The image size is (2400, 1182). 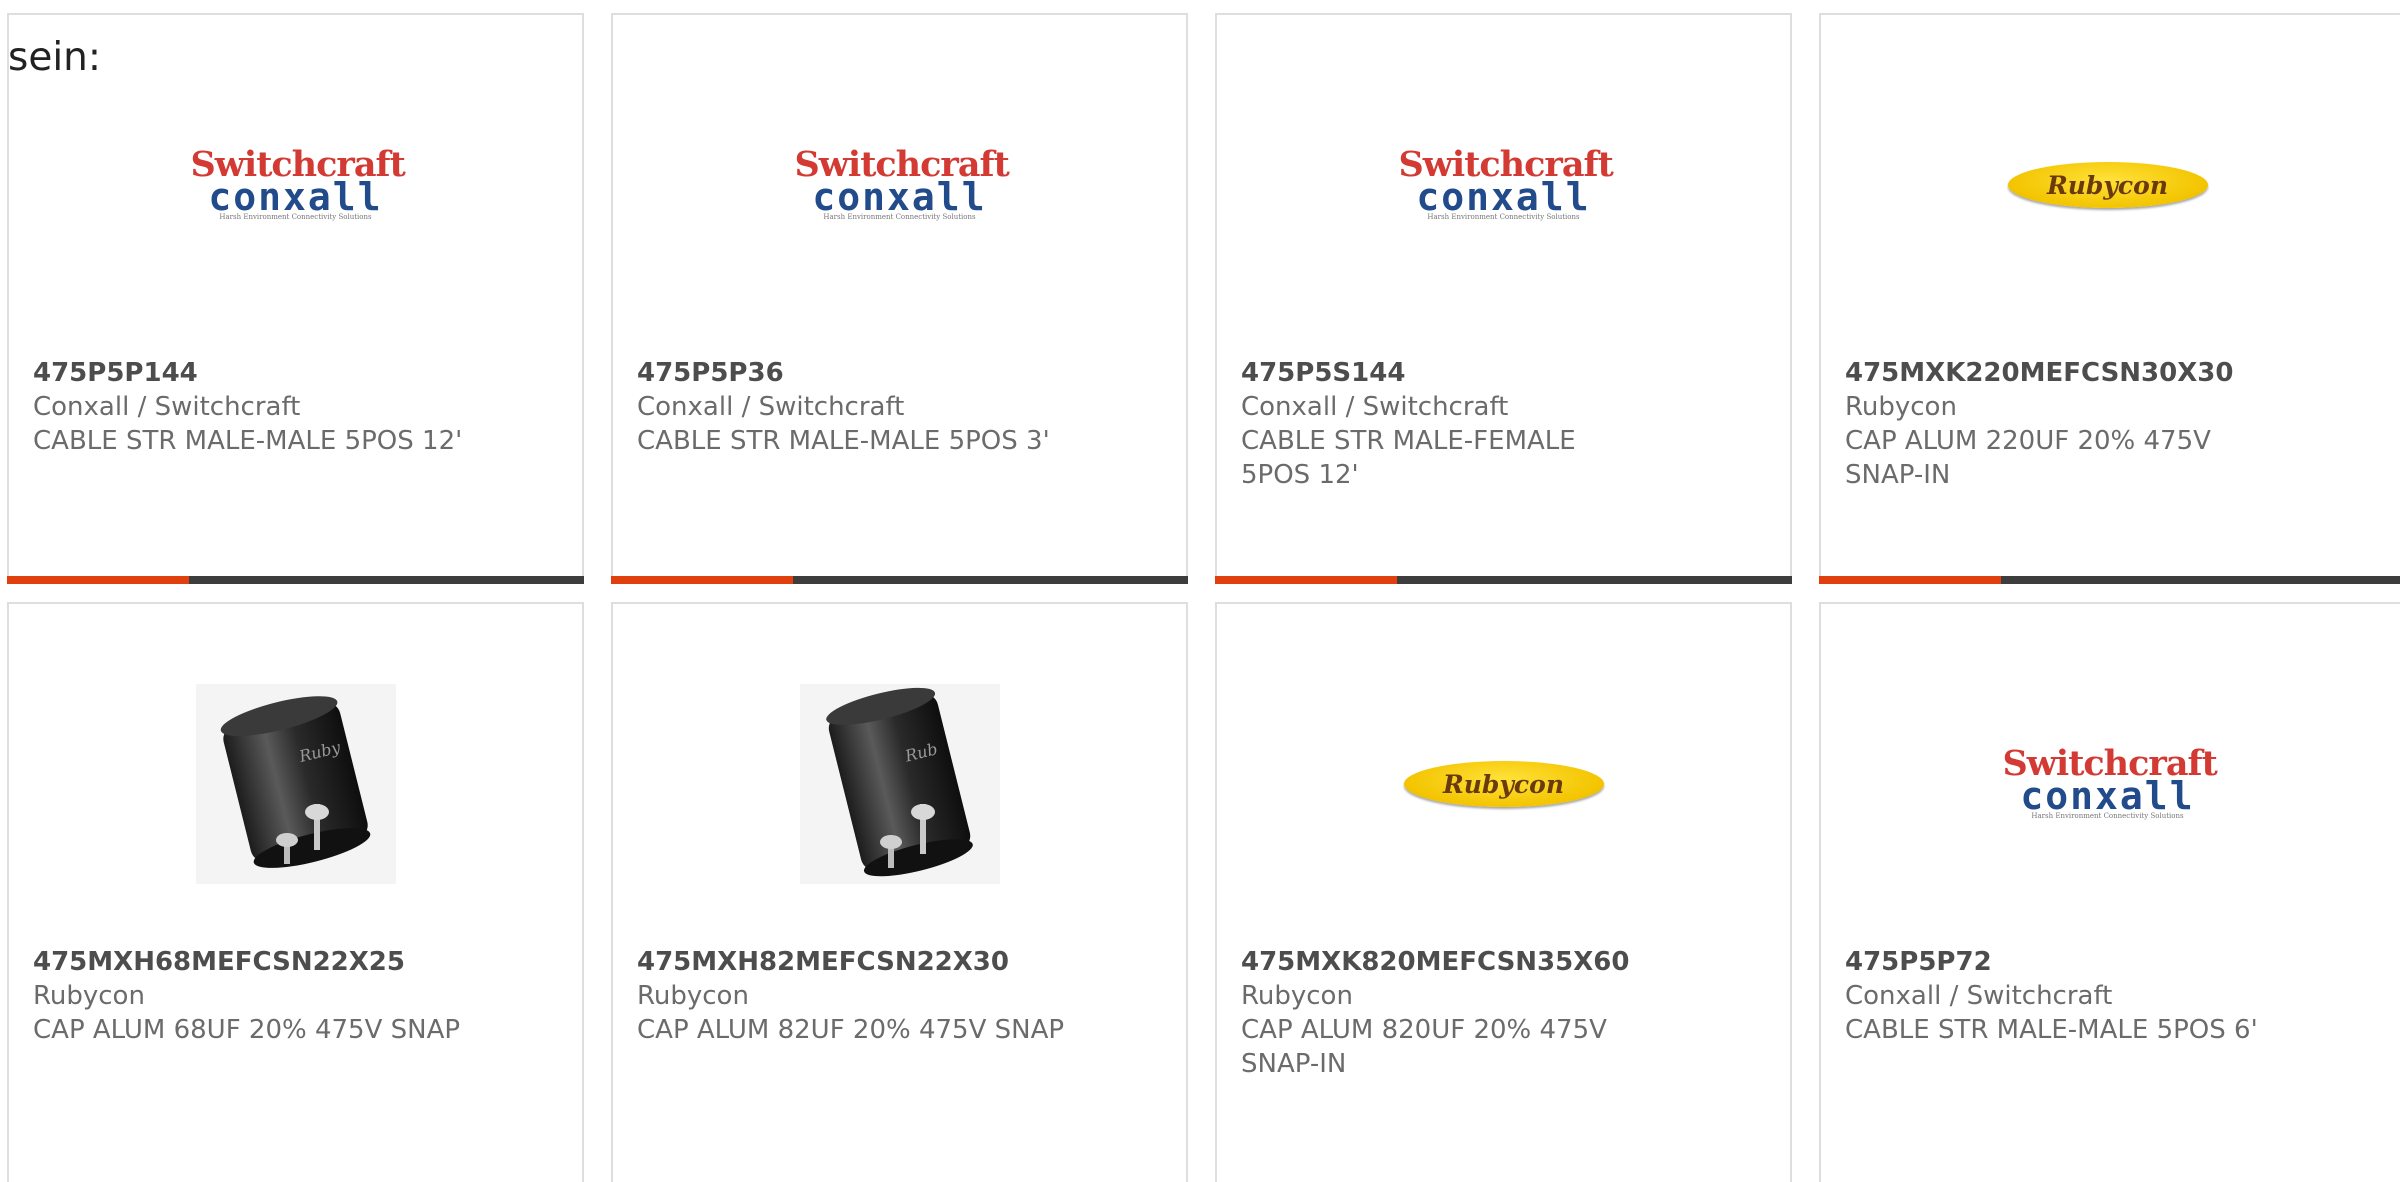 I want to click on product-description: CABLE STR MALE-MALE 5POS 3', so click(x=843, y=441).